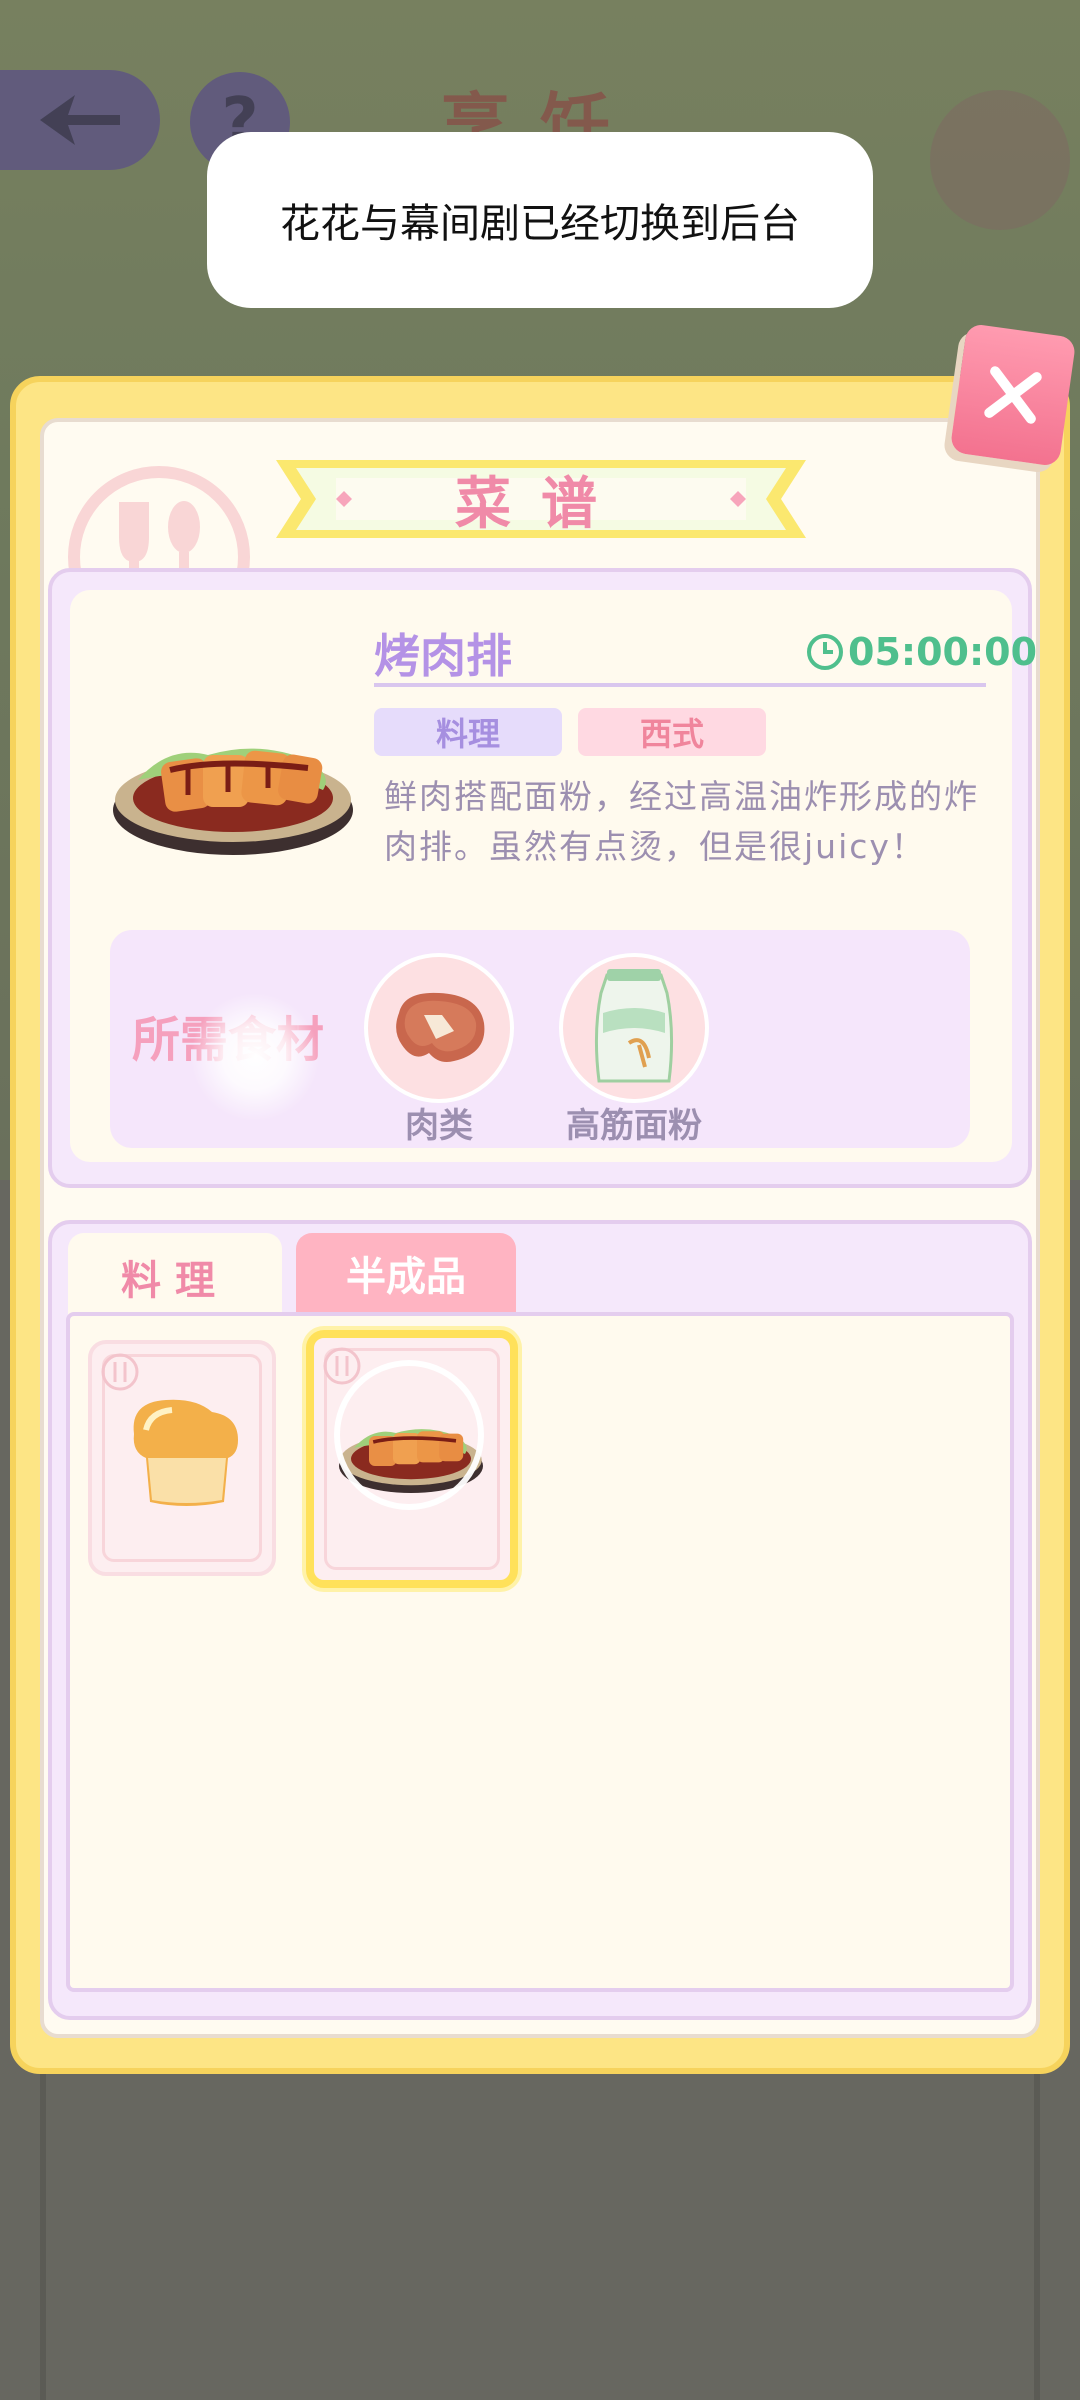 This screenshot has width=1080, height=2400. What do you see at coordinates (120, 1372) in the screenshot?
I see `fork-spoon-icon` at bounding box center [120, 1372].